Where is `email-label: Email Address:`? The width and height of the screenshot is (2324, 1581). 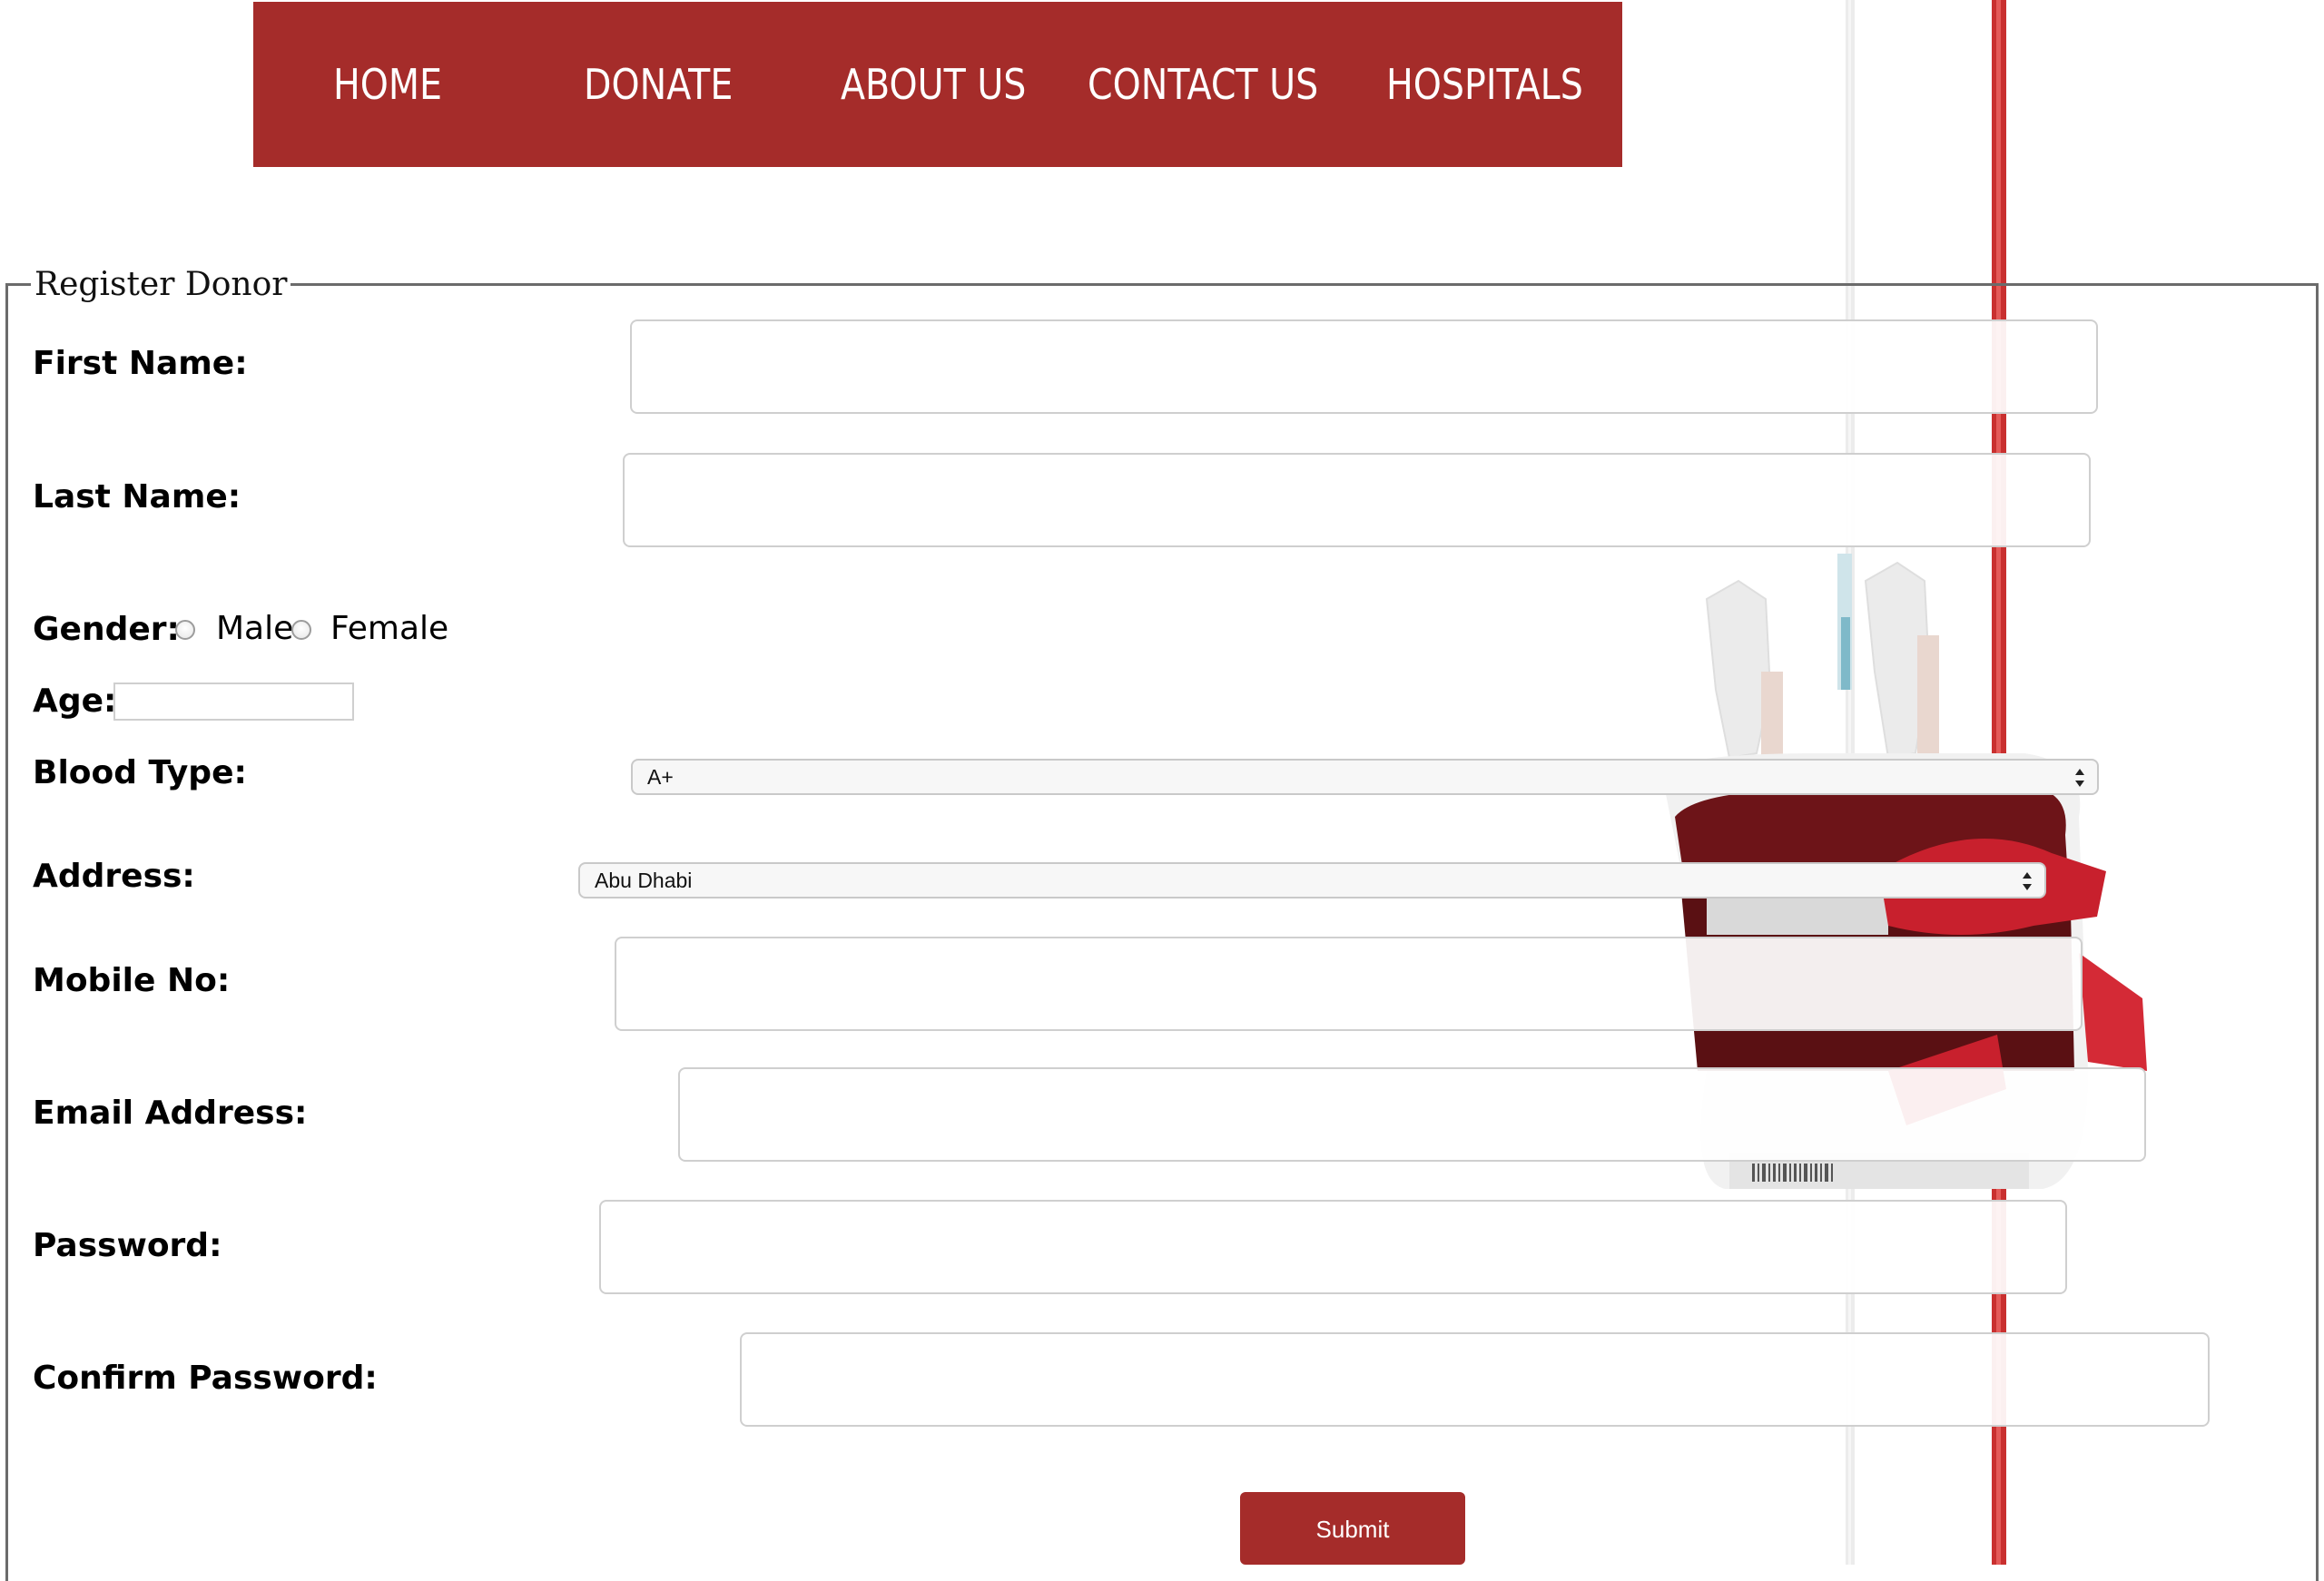 email-label: Email Address: is located at coordinates (170, 1113).